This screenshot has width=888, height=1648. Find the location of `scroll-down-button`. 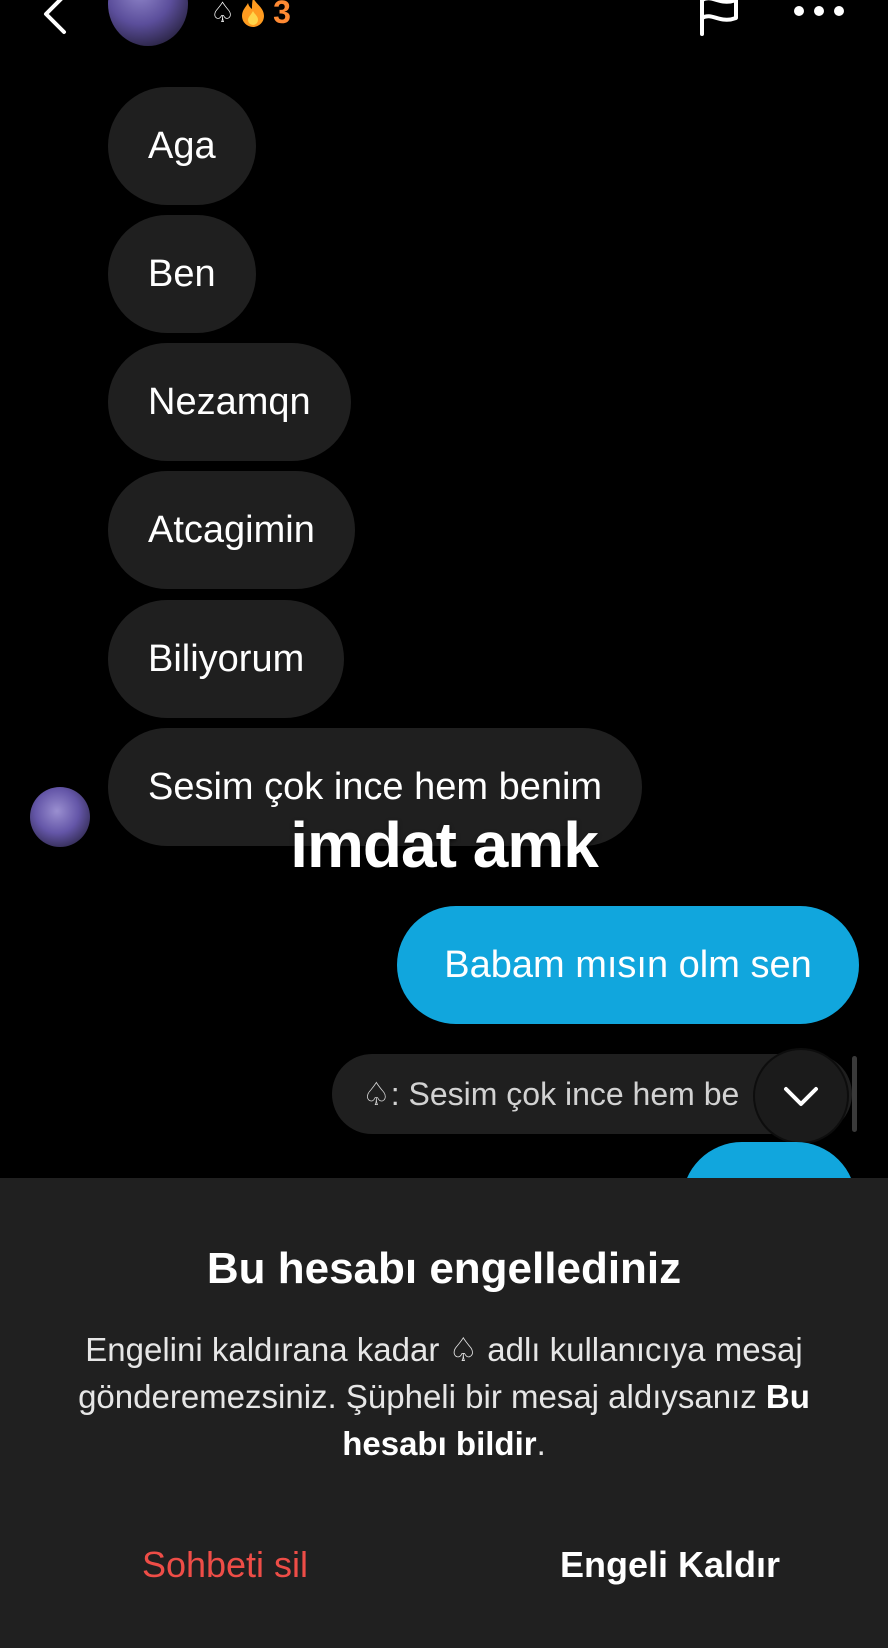

scroll-down-button is located at coordinates (801, 1096).